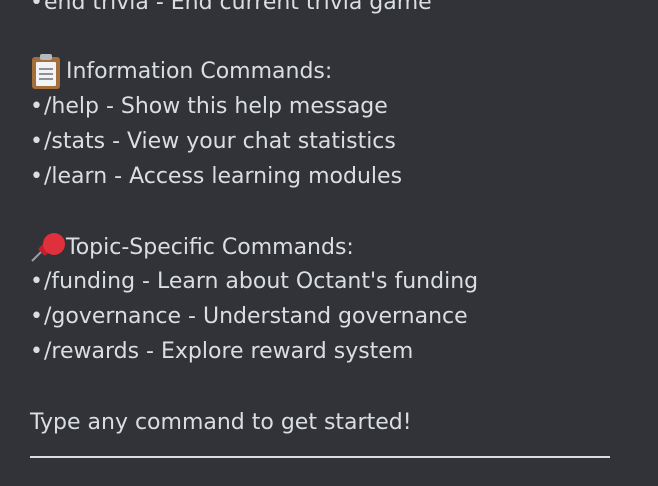 The height and width of the screenshot is (486, 658). I want to click on divider, so click(320, 457).